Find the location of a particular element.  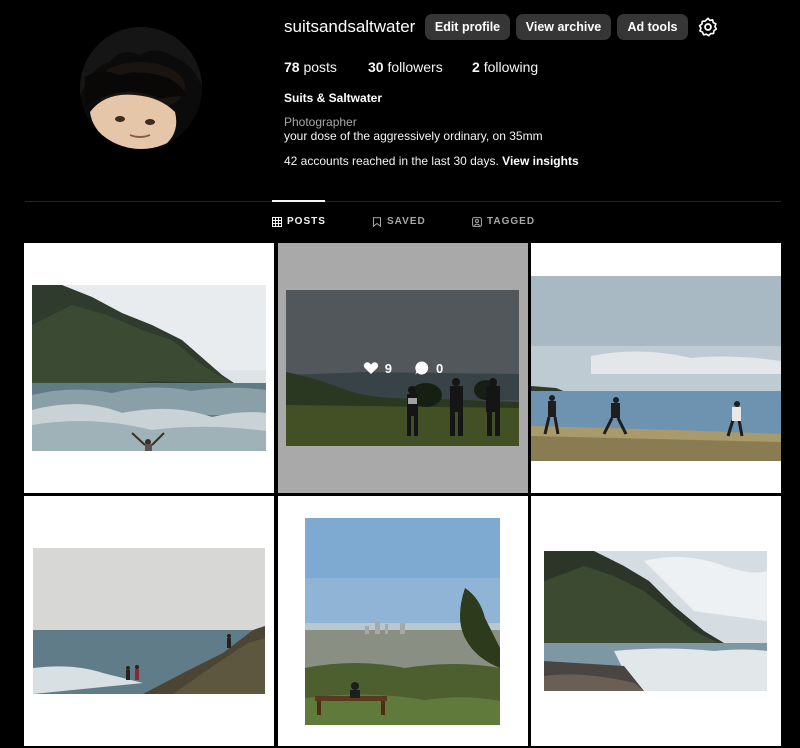

insights-text: 42 accounts reached in the last 30 days. is located at coordinates (391, 161).